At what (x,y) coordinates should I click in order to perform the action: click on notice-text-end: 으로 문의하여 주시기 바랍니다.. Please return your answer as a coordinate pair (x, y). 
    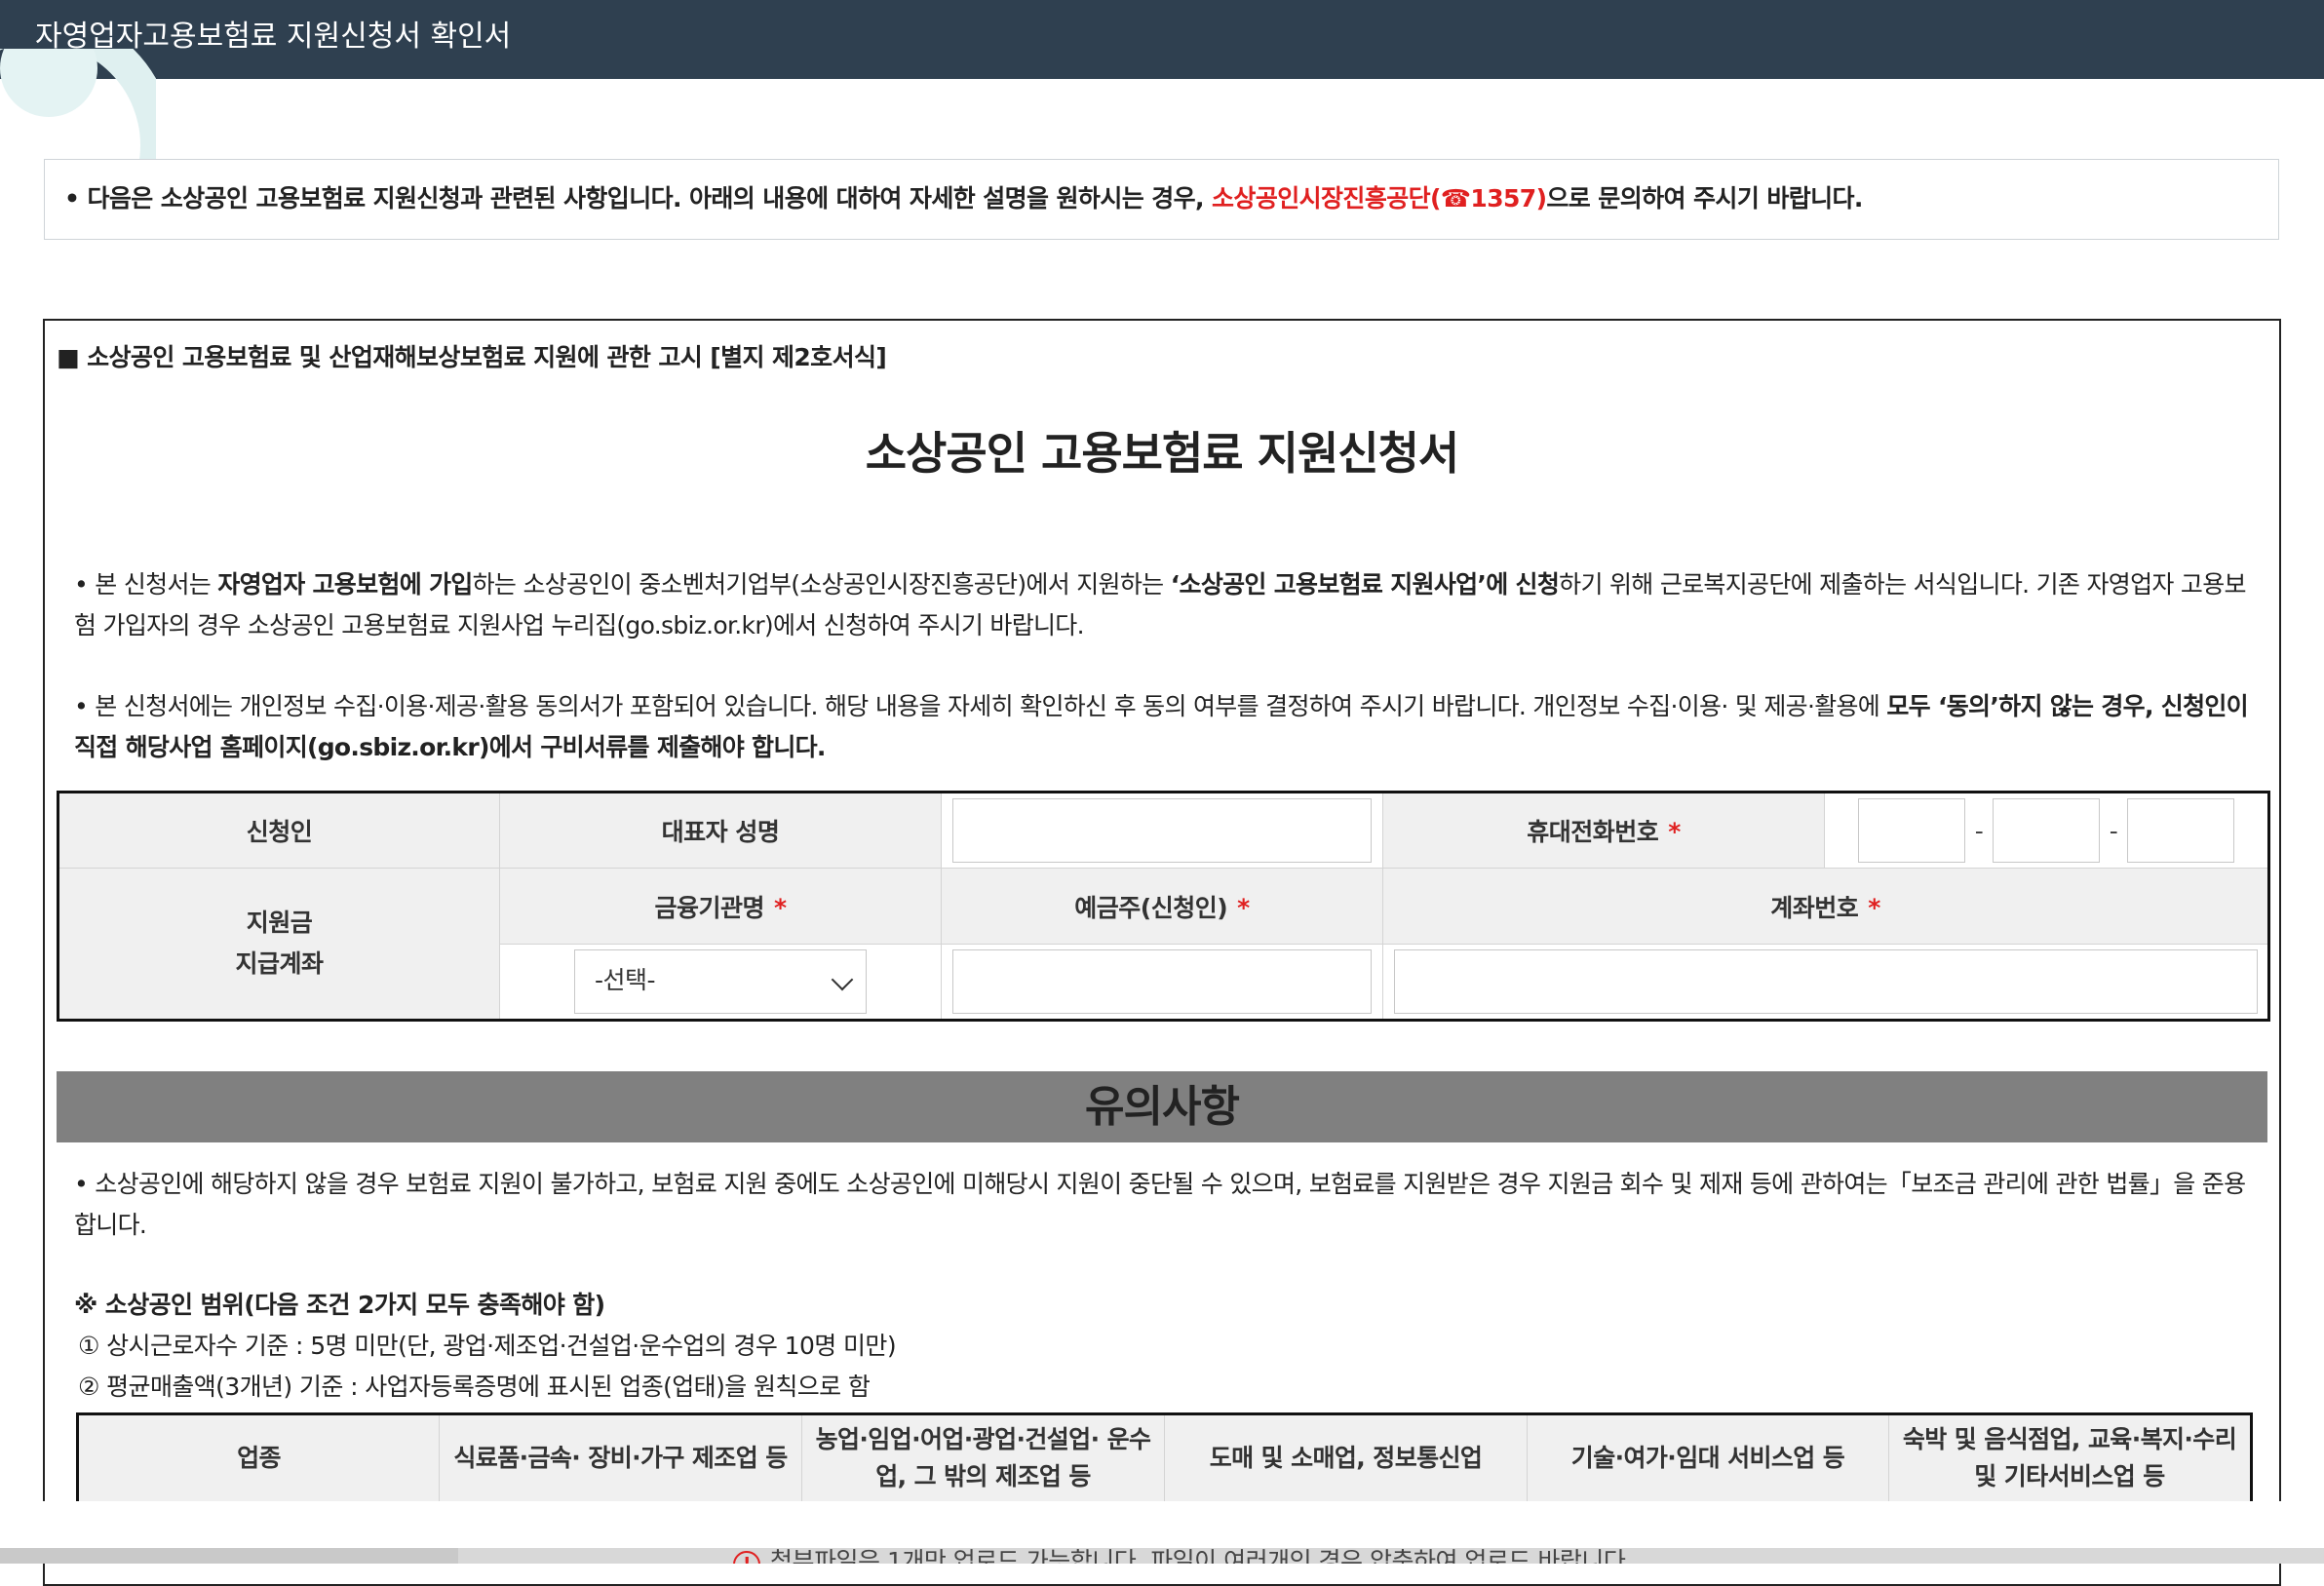
    Looking at the image, I should click on (1704, 198).